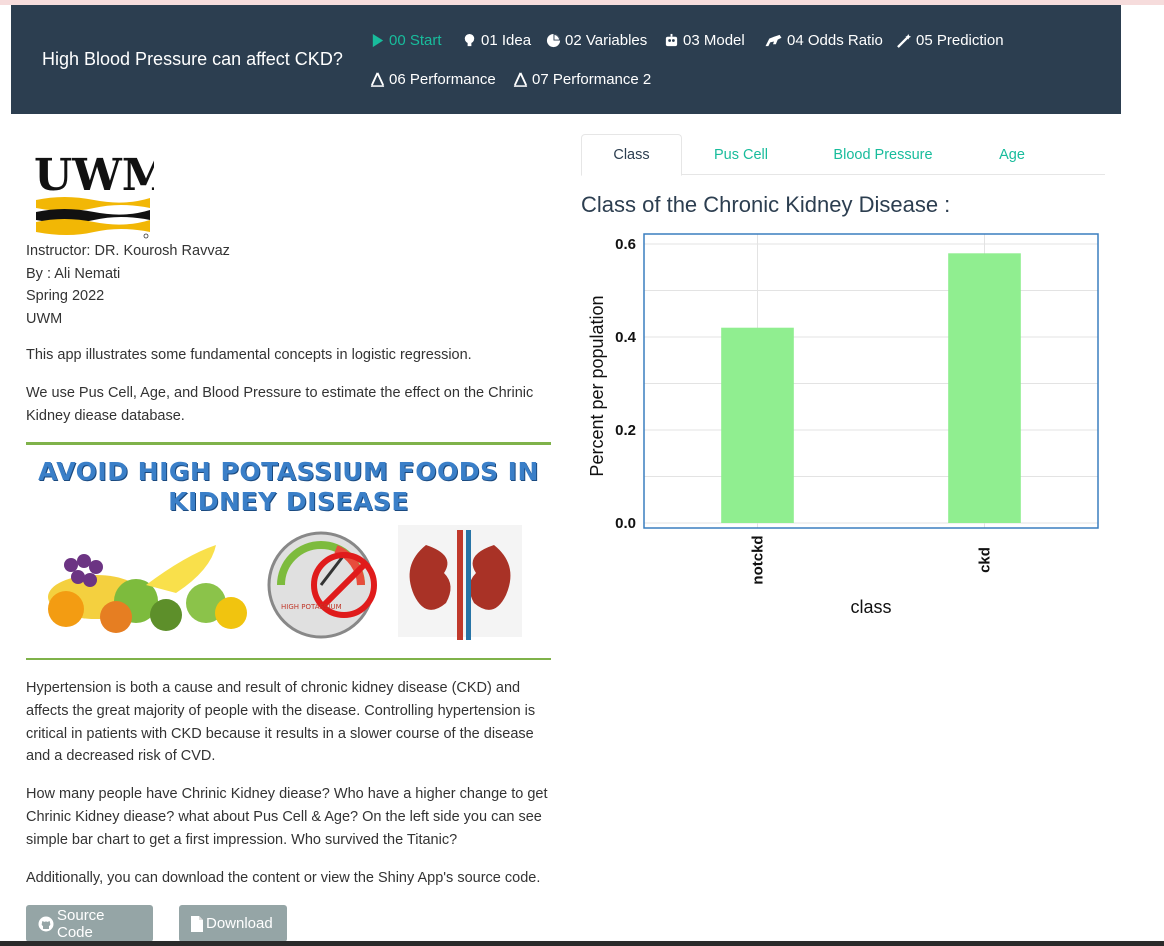  What do you see at coordinates (625, 244) in the screenshot?
I see `y-tick-label: 0.6` at bounding box center [625, 244].